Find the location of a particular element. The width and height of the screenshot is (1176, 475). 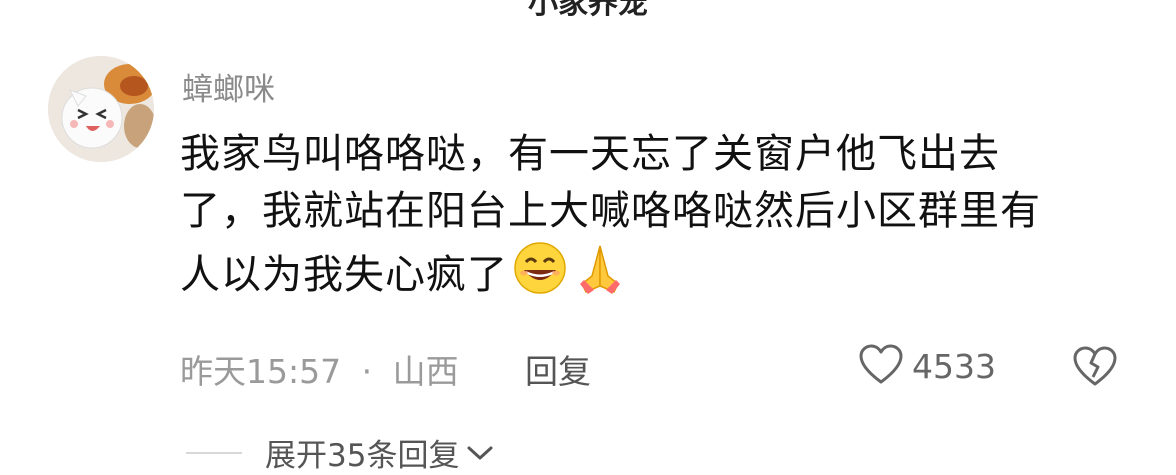

comment-line-3: 人以为我失心疯了 is located at coordinates (660, 276).